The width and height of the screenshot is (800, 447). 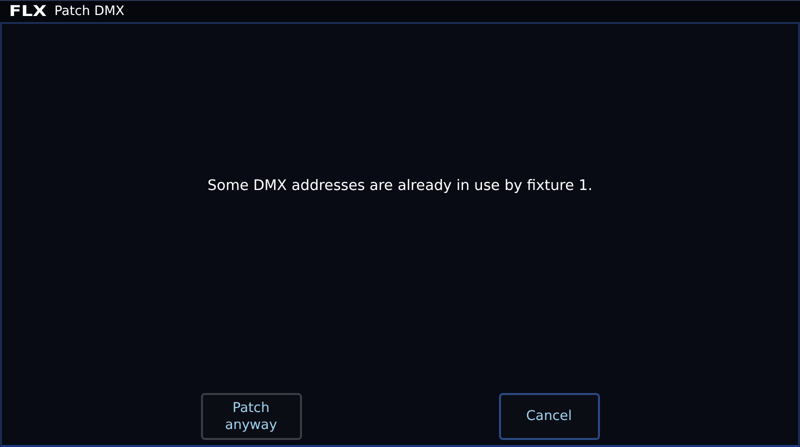 I want to click on window-title: Patch DMX, so click(x=89, y=11).